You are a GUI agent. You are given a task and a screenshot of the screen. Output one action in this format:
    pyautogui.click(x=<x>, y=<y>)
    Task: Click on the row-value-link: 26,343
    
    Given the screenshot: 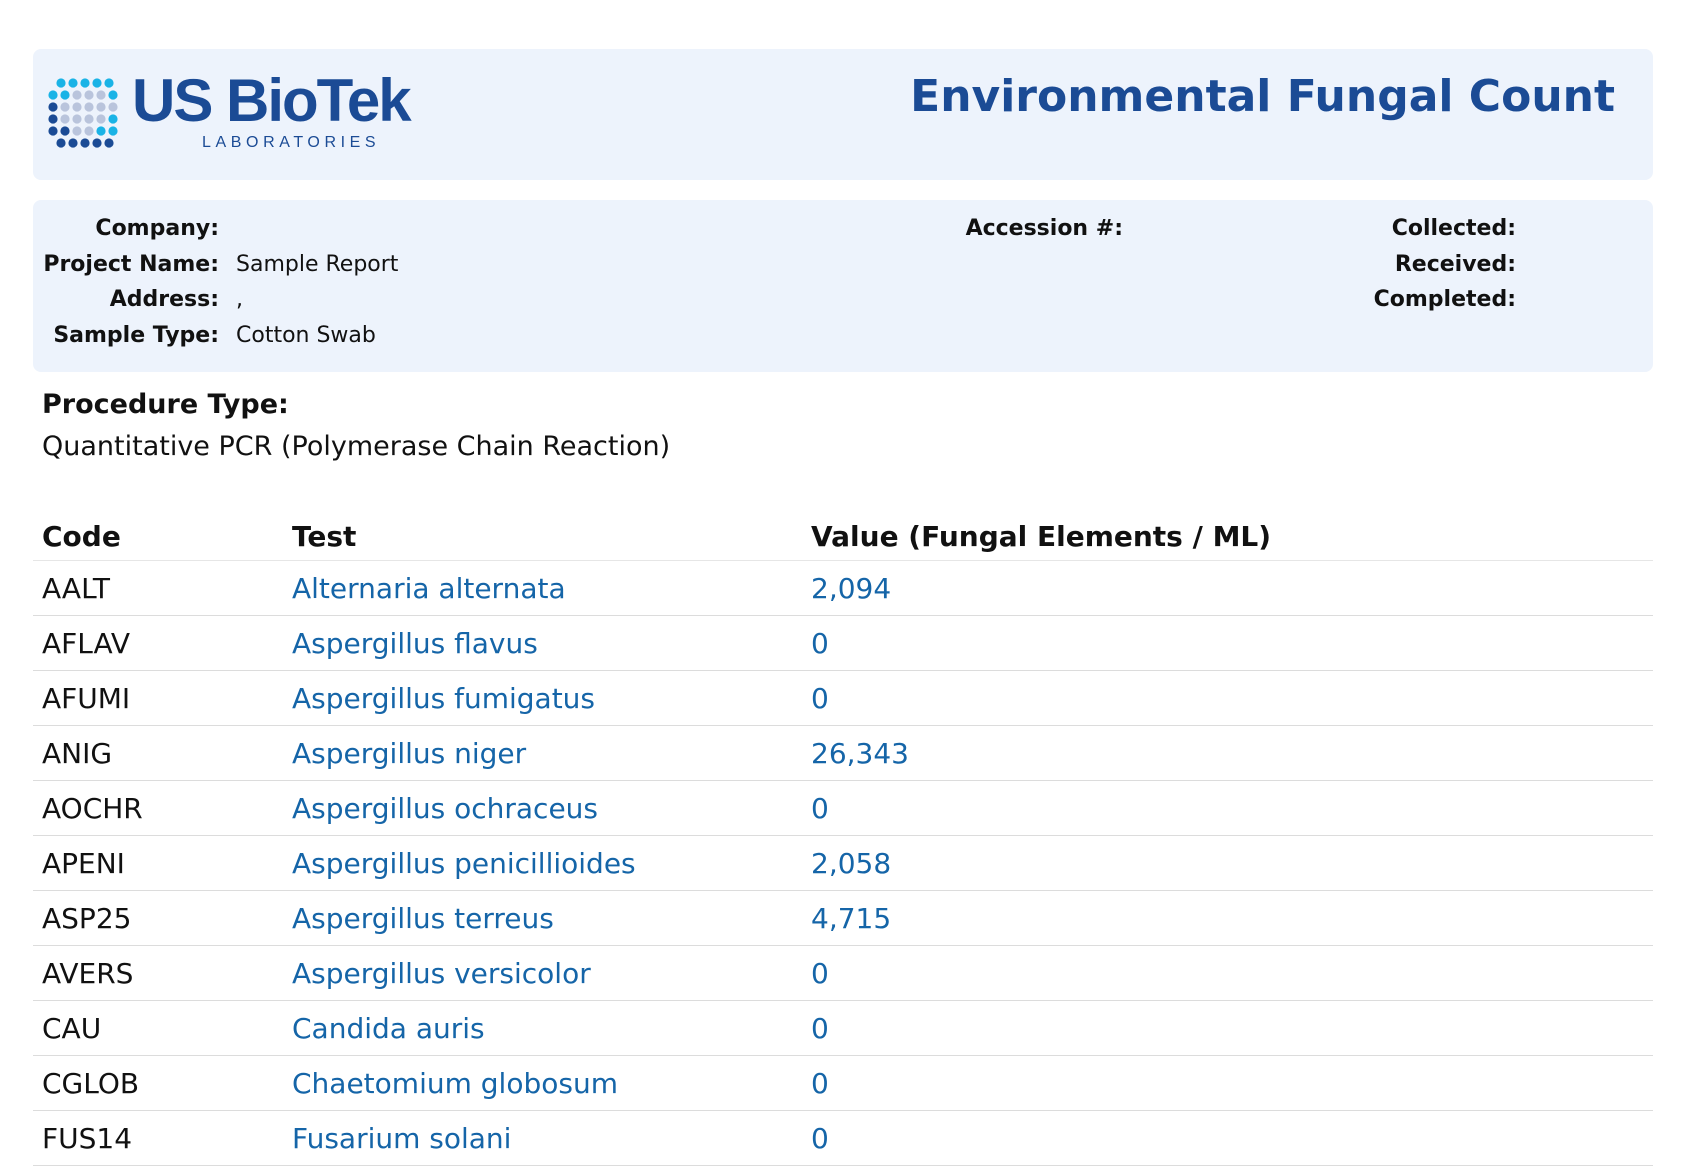 What is the action you would take?
    pyautogui.click(x=1232, y=753)
    